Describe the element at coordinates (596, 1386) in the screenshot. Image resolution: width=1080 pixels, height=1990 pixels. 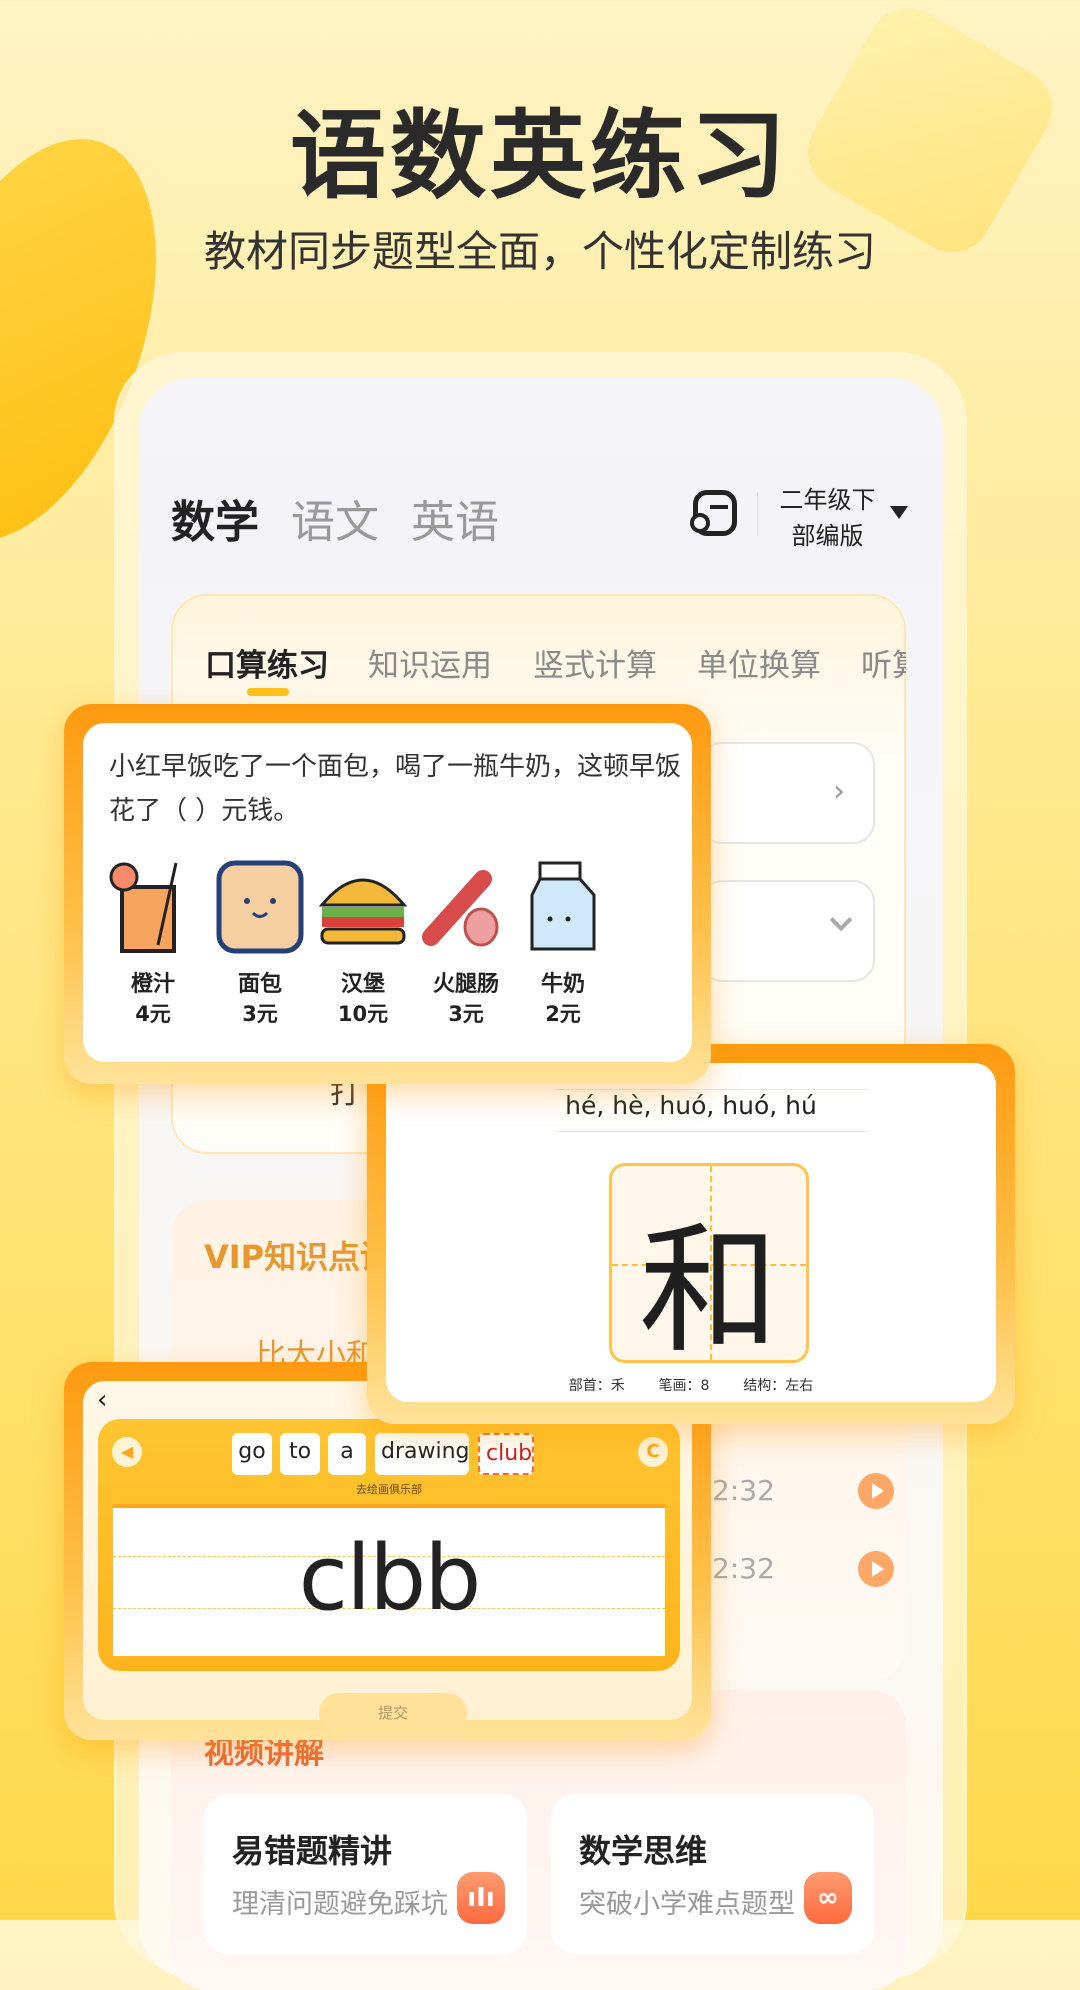
I see `radical: 部首：禾` at that location.